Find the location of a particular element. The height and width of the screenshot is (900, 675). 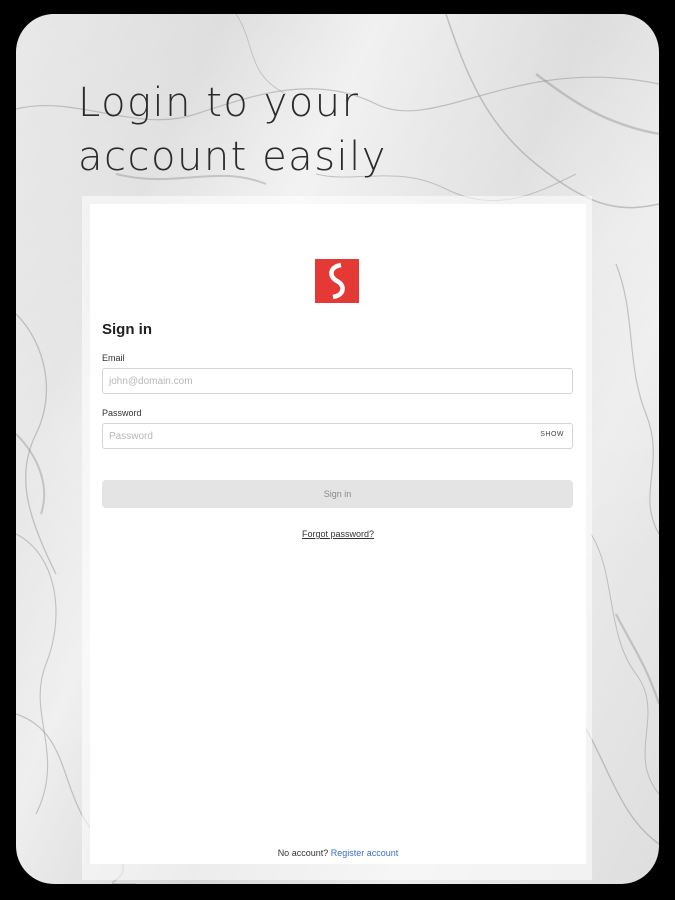

forgot-password-link: Forgot password? is located at coordinates (338, 534).